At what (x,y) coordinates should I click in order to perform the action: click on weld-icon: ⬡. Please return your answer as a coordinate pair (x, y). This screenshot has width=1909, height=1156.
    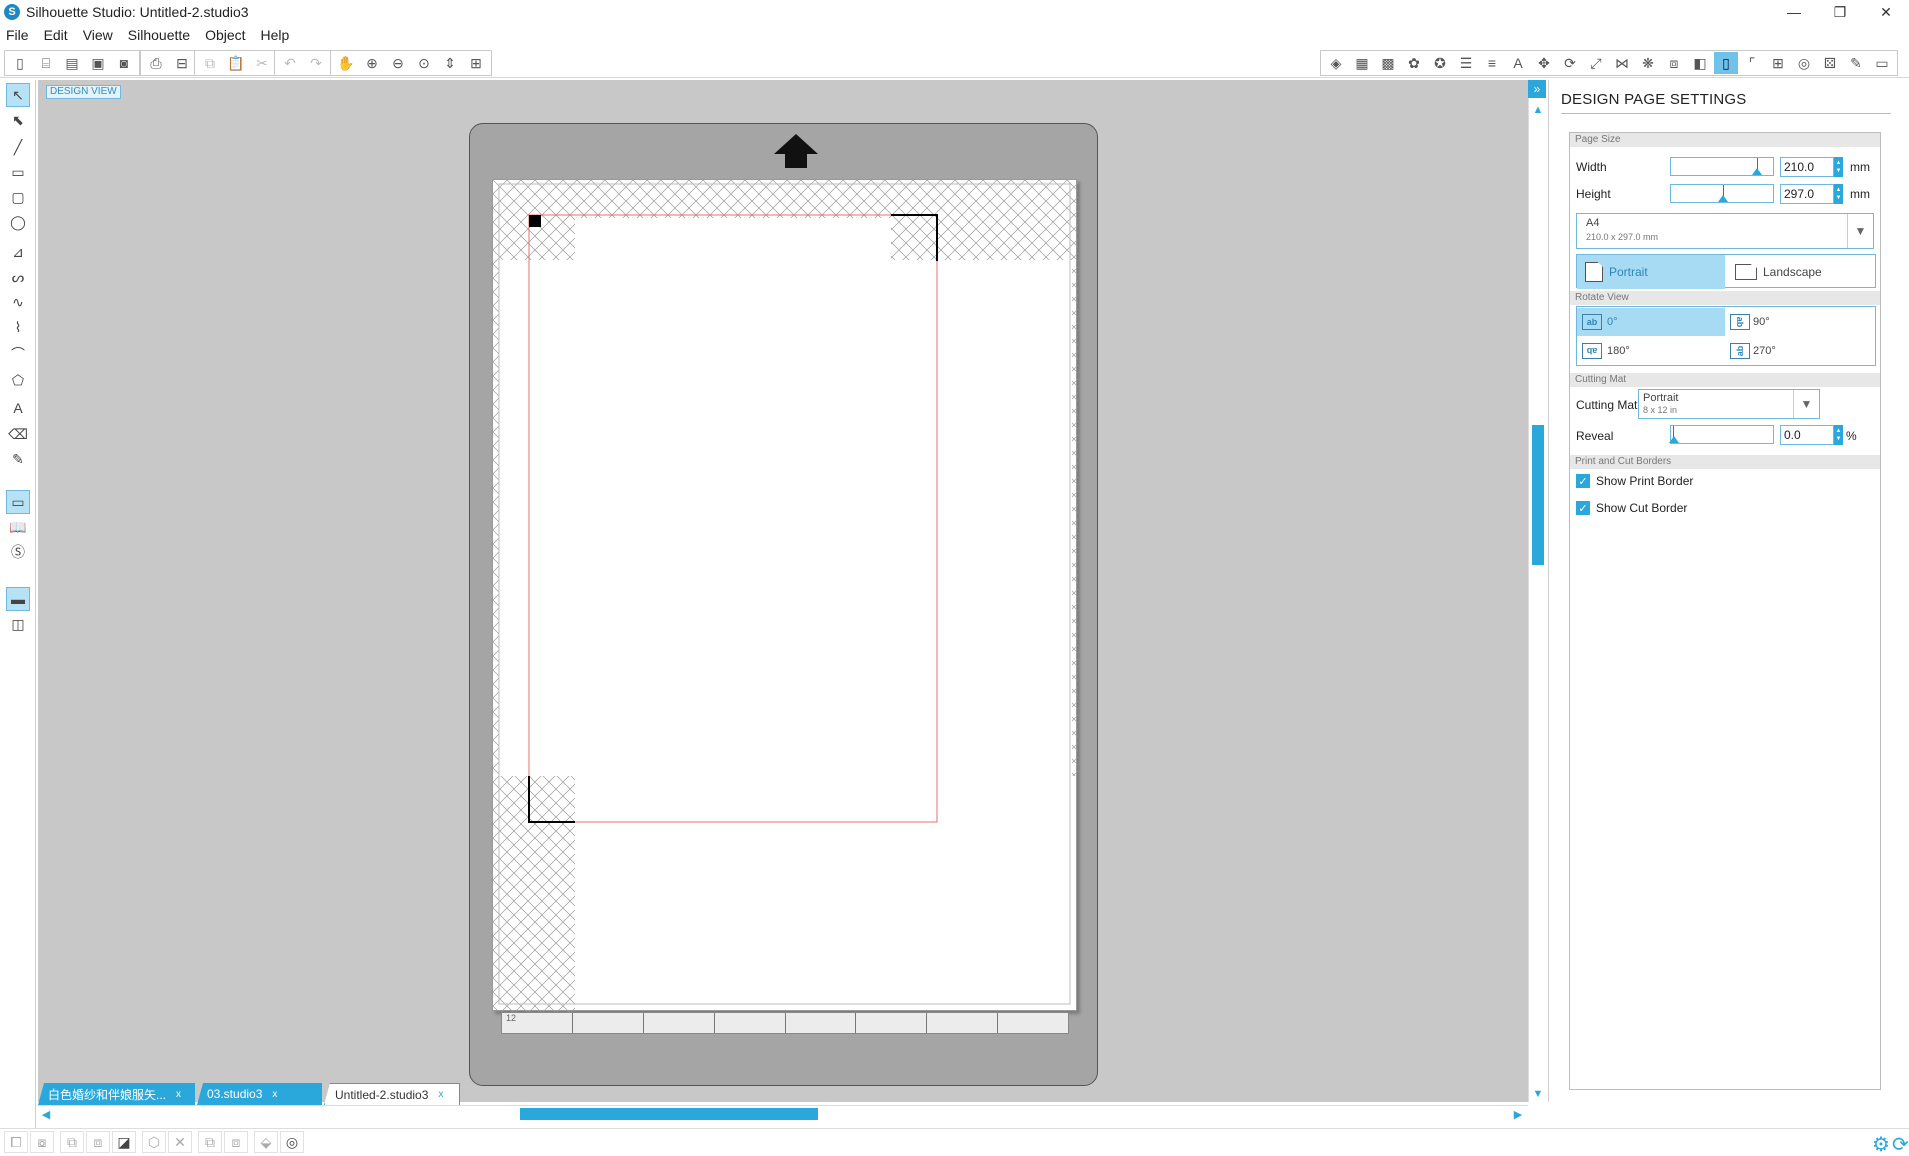
    Looking at the image, I should click on (154, 1142).